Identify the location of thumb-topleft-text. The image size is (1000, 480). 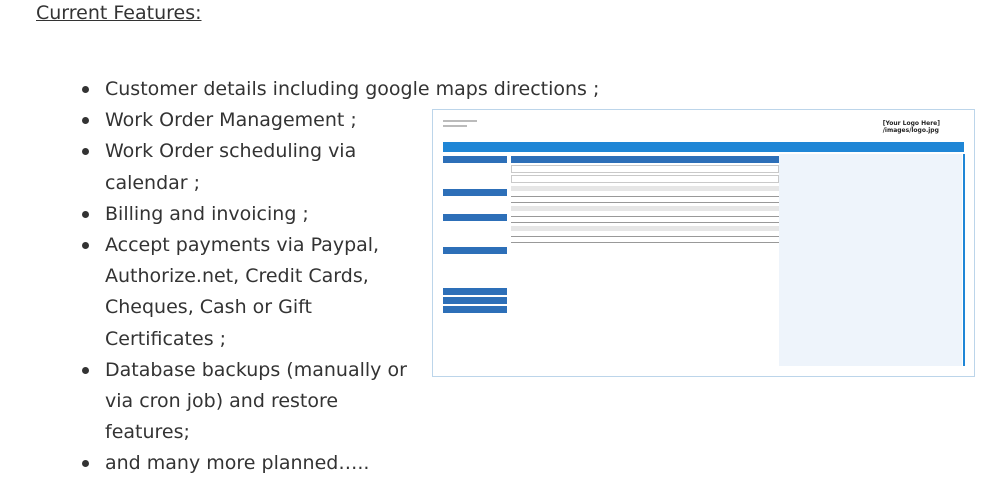
(460, 123).